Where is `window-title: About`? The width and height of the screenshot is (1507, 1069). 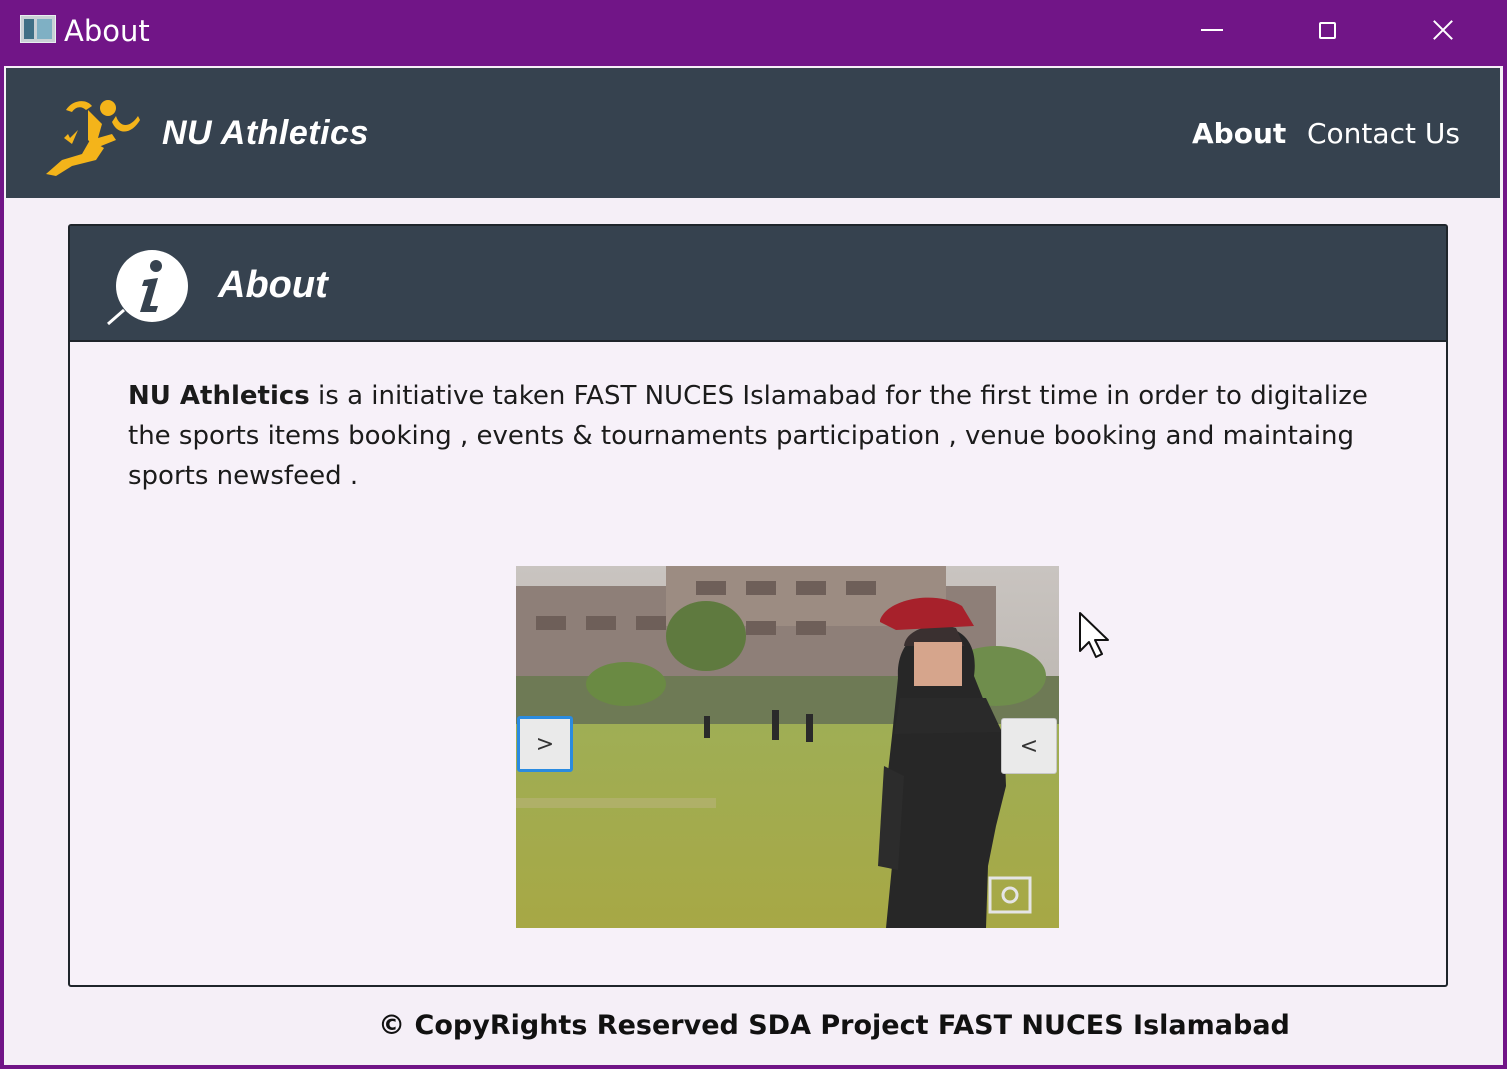
window-title: About is located at coordinates (107, 31).